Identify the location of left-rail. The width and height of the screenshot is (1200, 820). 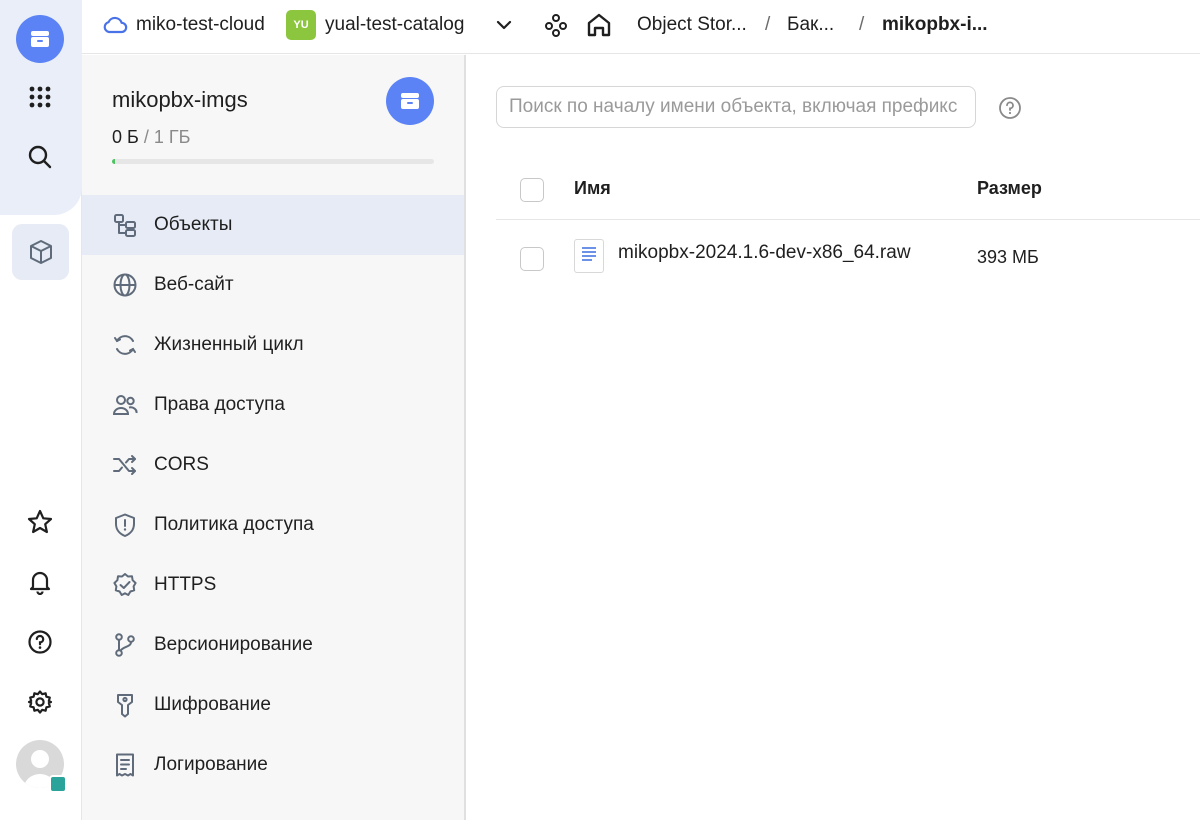
(41, 410).